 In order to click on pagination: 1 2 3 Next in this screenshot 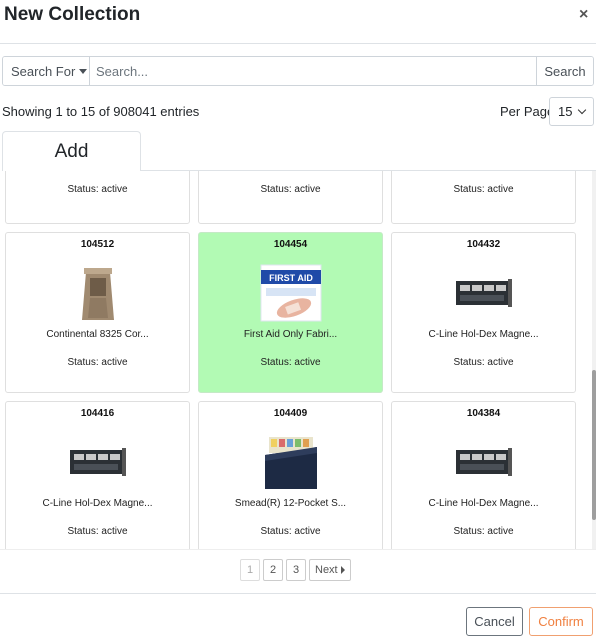, I will do `click(295, 570)`.